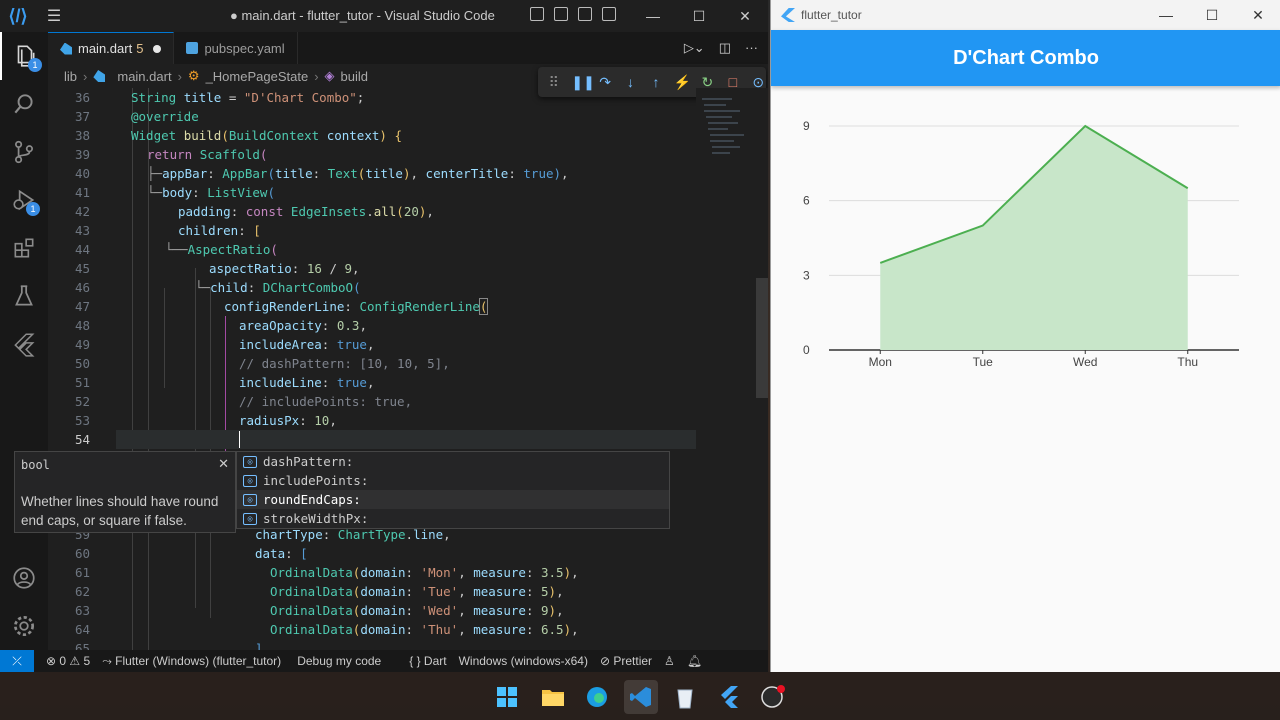 This screenshot has height=720, width=1280. Describe the element at coordinates (144, 76) in the screenshot. I see `breadcrumb-main-dart: main.dart` at that location.